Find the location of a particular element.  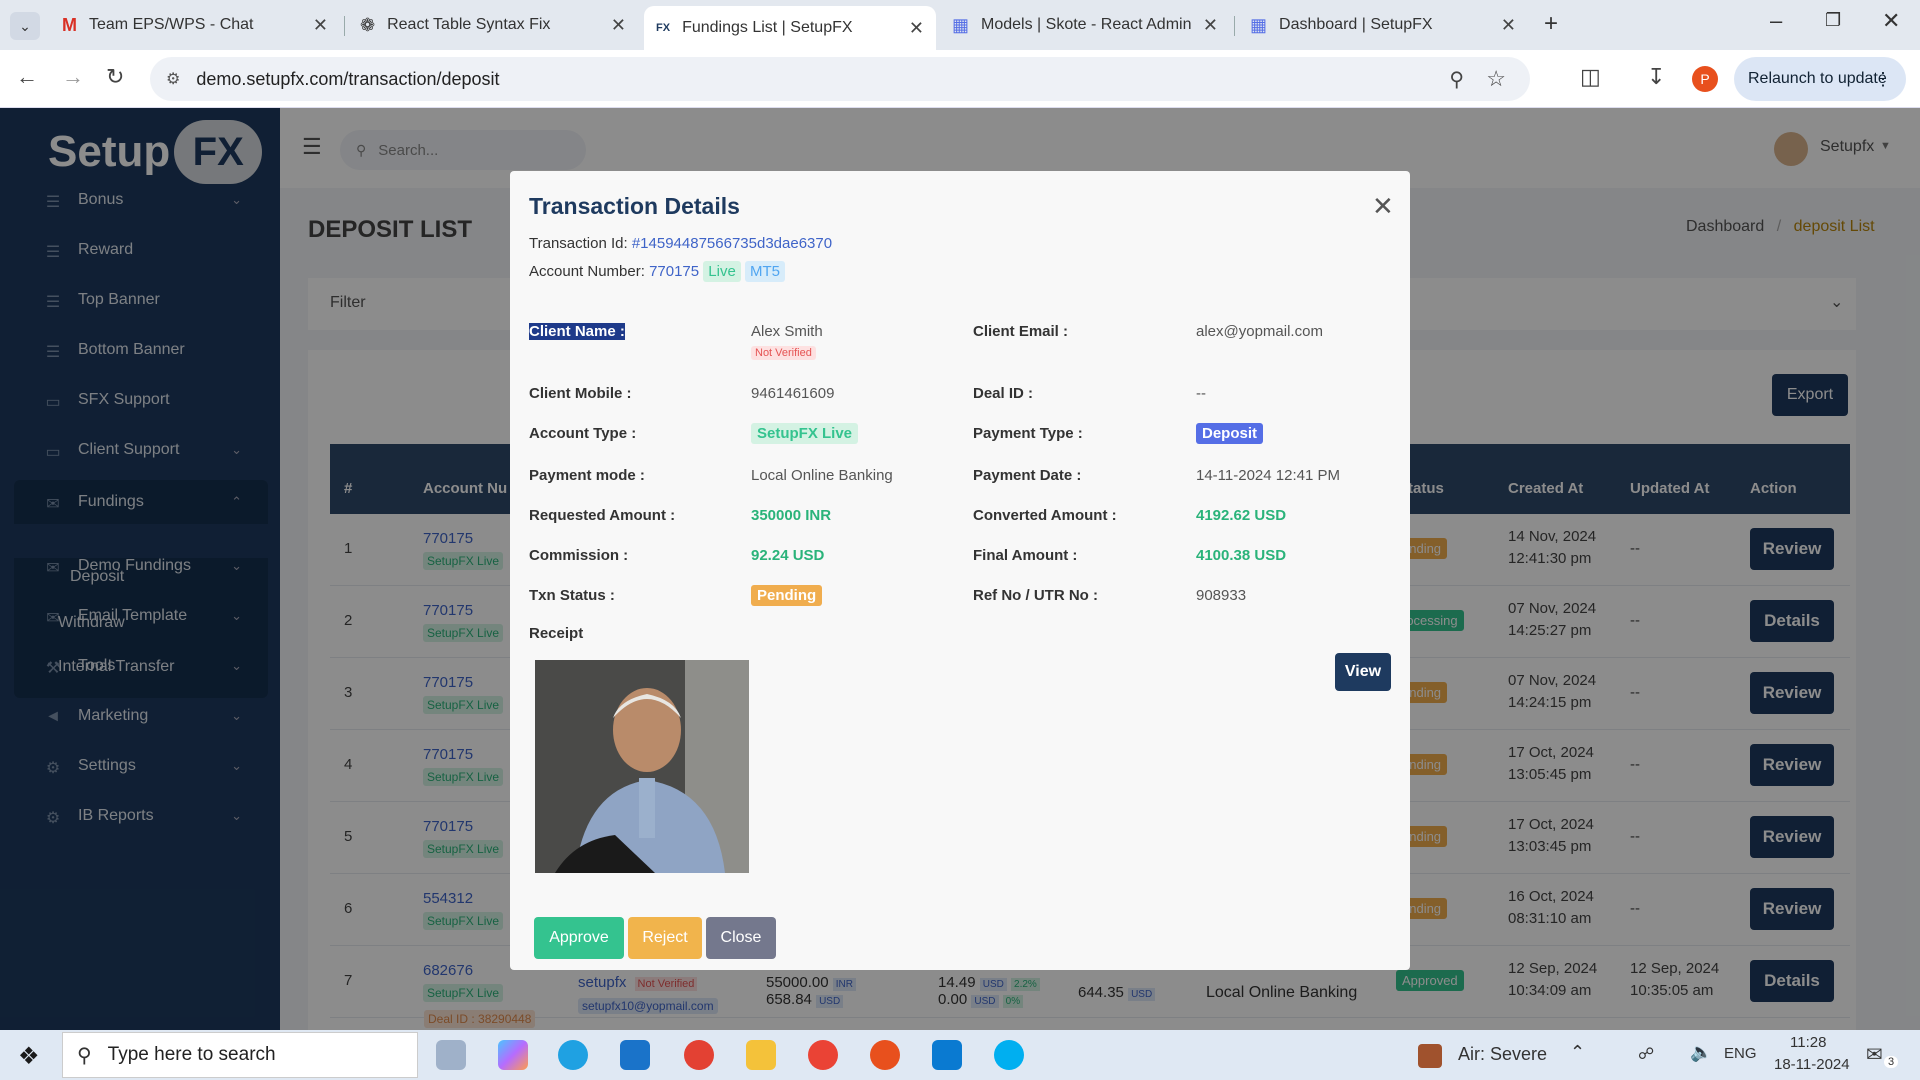

txn-id-label: Transaction Id: is located at coordinates (578, 243).